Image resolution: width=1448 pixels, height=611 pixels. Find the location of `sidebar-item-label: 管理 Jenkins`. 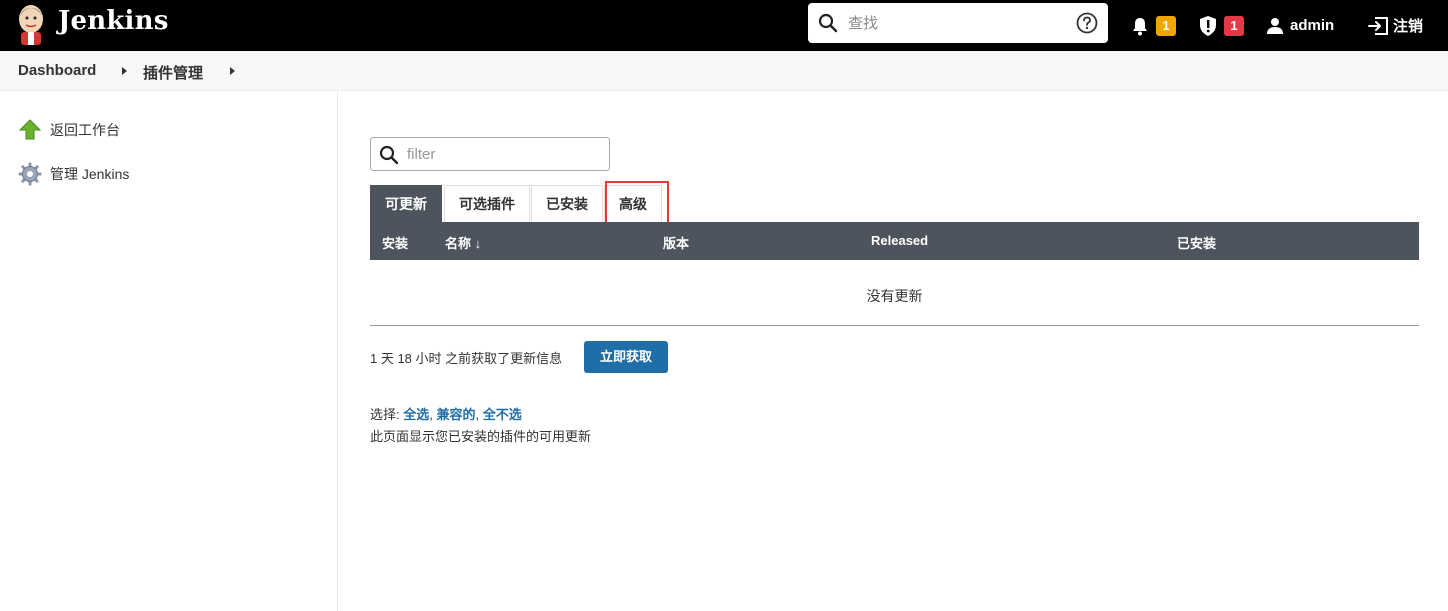

sidebar-item-label: 管理 Jenkins is located at coordinates (90, 174).